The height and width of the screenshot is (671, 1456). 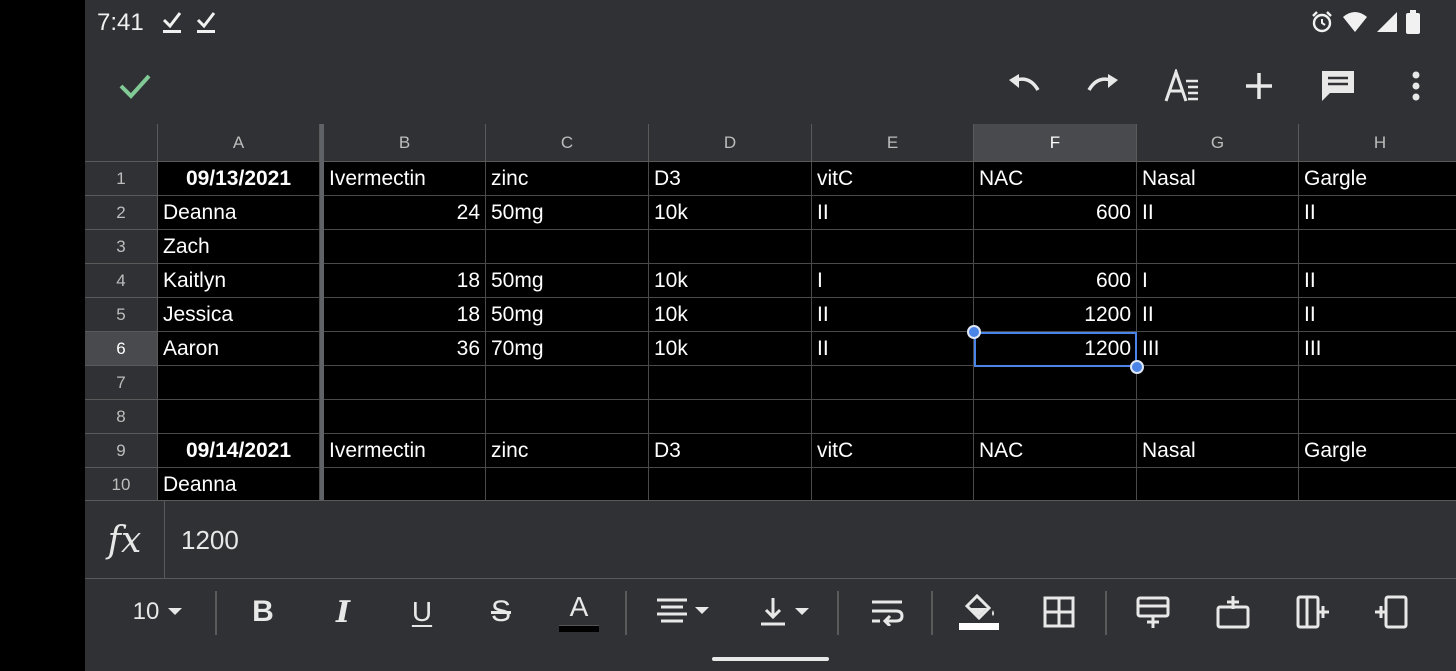 I want to click on borders-button, so click(x=1059, y=612).